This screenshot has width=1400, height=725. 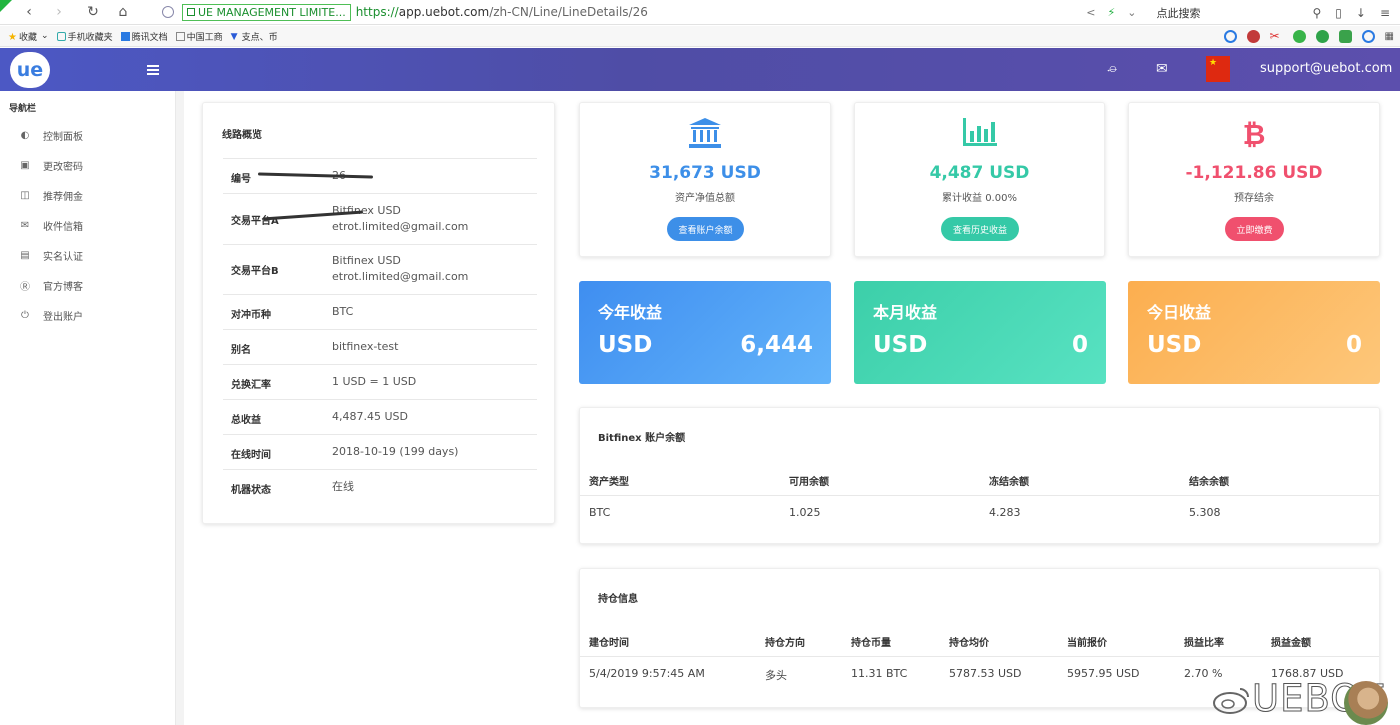 I want to click on day-earnings-currency: USD, so click(x=1174, y=345).